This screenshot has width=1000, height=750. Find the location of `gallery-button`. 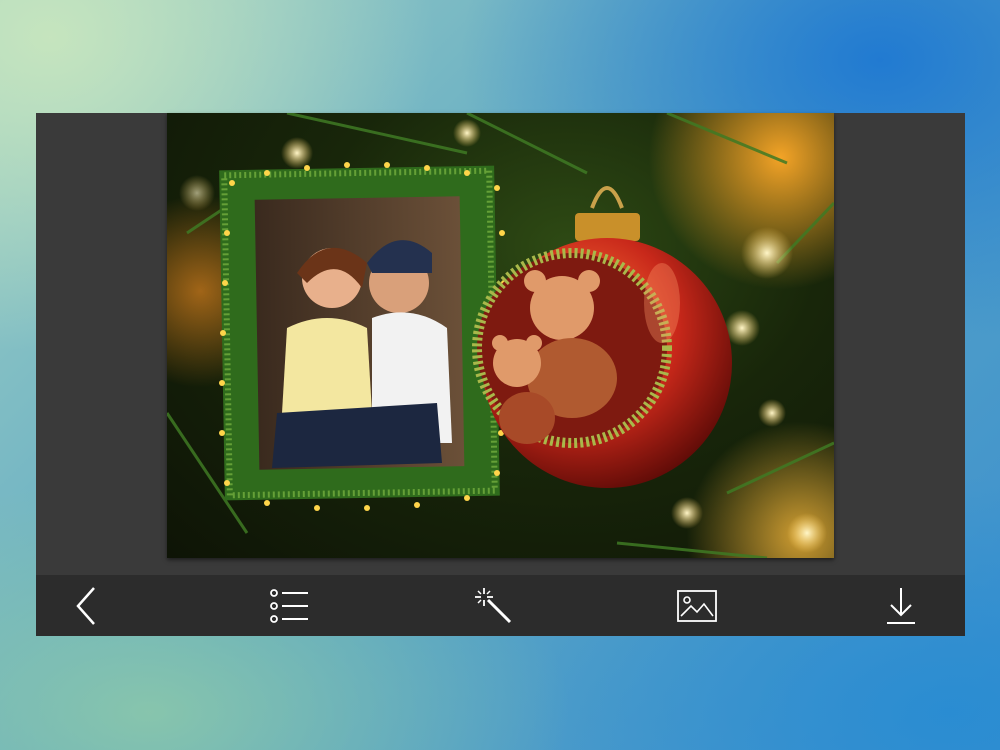

gallery-button is located at coordinates (697, 606).